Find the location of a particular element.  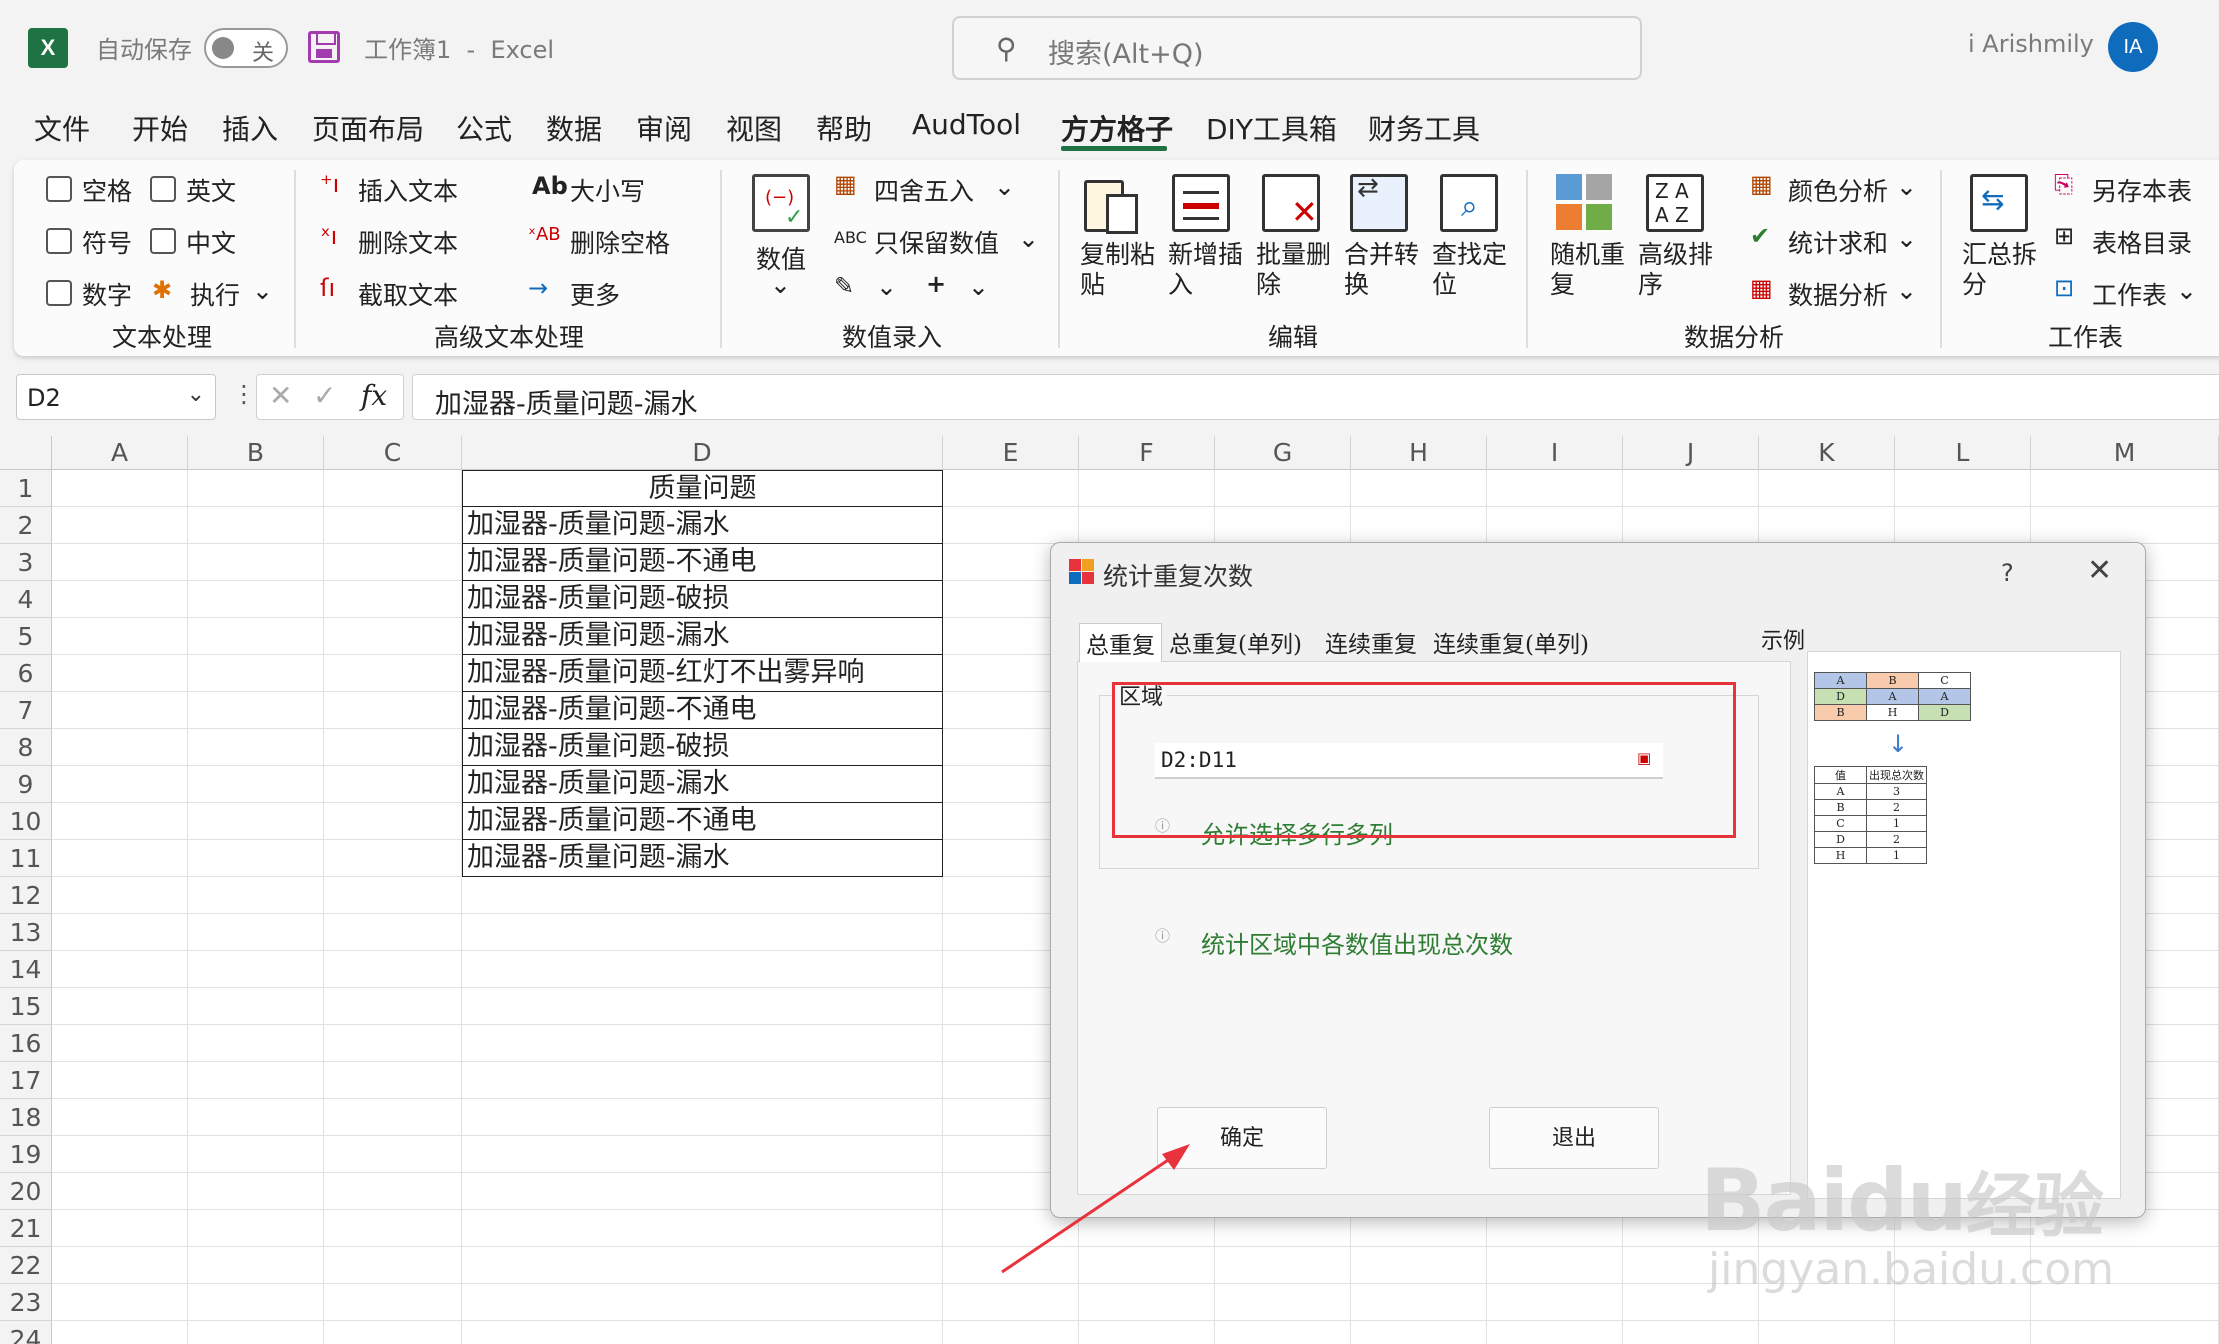

menu-formulas: 公式 is located at coordinates (484, 128).